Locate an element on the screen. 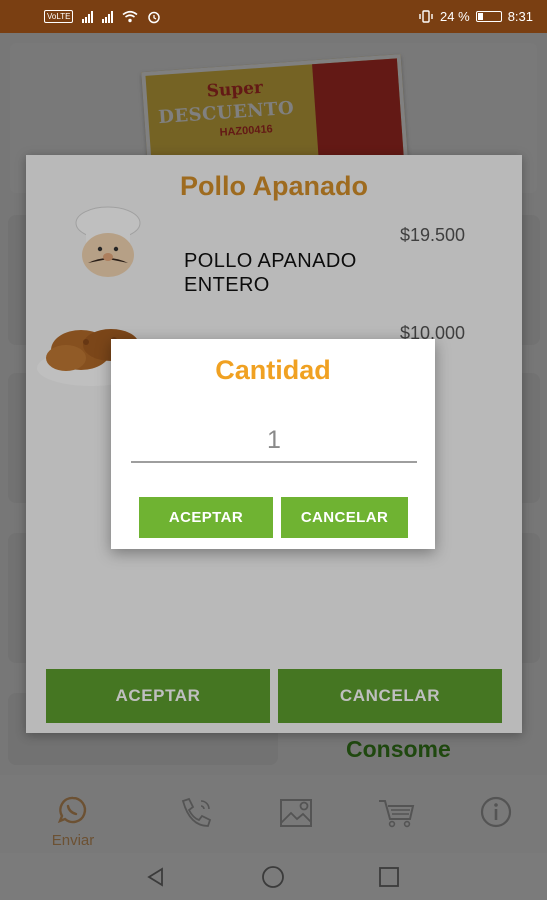 The image size is (547, 900). quantity-dialog-actions: ACEPTAR CANCELAR is located at coordinates (273, 517).